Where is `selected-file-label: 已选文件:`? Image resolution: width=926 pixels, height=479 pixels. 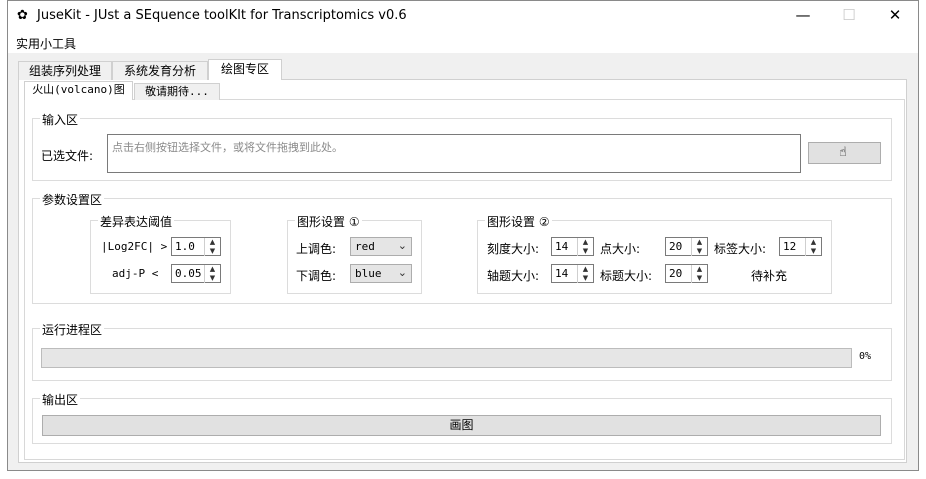 selected-file-label: 已选文件: is located at coordinates (67, 156).